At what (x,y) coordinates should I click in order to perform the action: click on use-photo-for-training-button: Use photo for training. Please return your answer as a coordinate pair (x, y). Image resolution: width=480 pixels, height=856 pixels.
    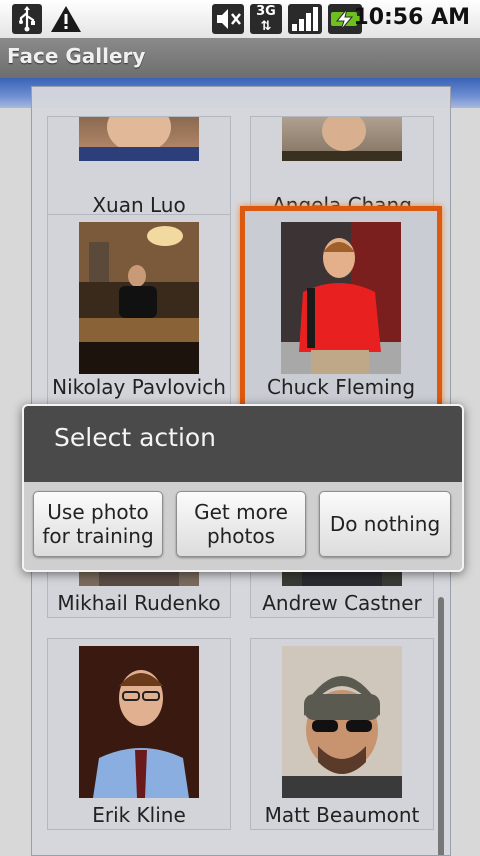
    Looking at the image, I should click on (98, 524).